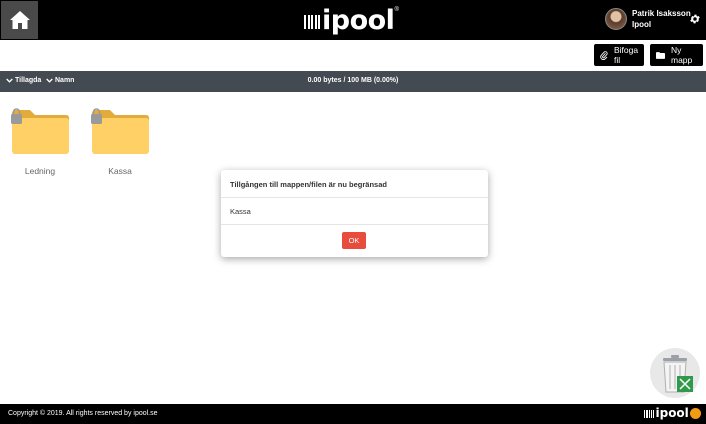 The image size is (706, 424). Describe the element at coordinates (682, 55) in the screenshot. I see `new-folder-label: Ny mapp` at that location.